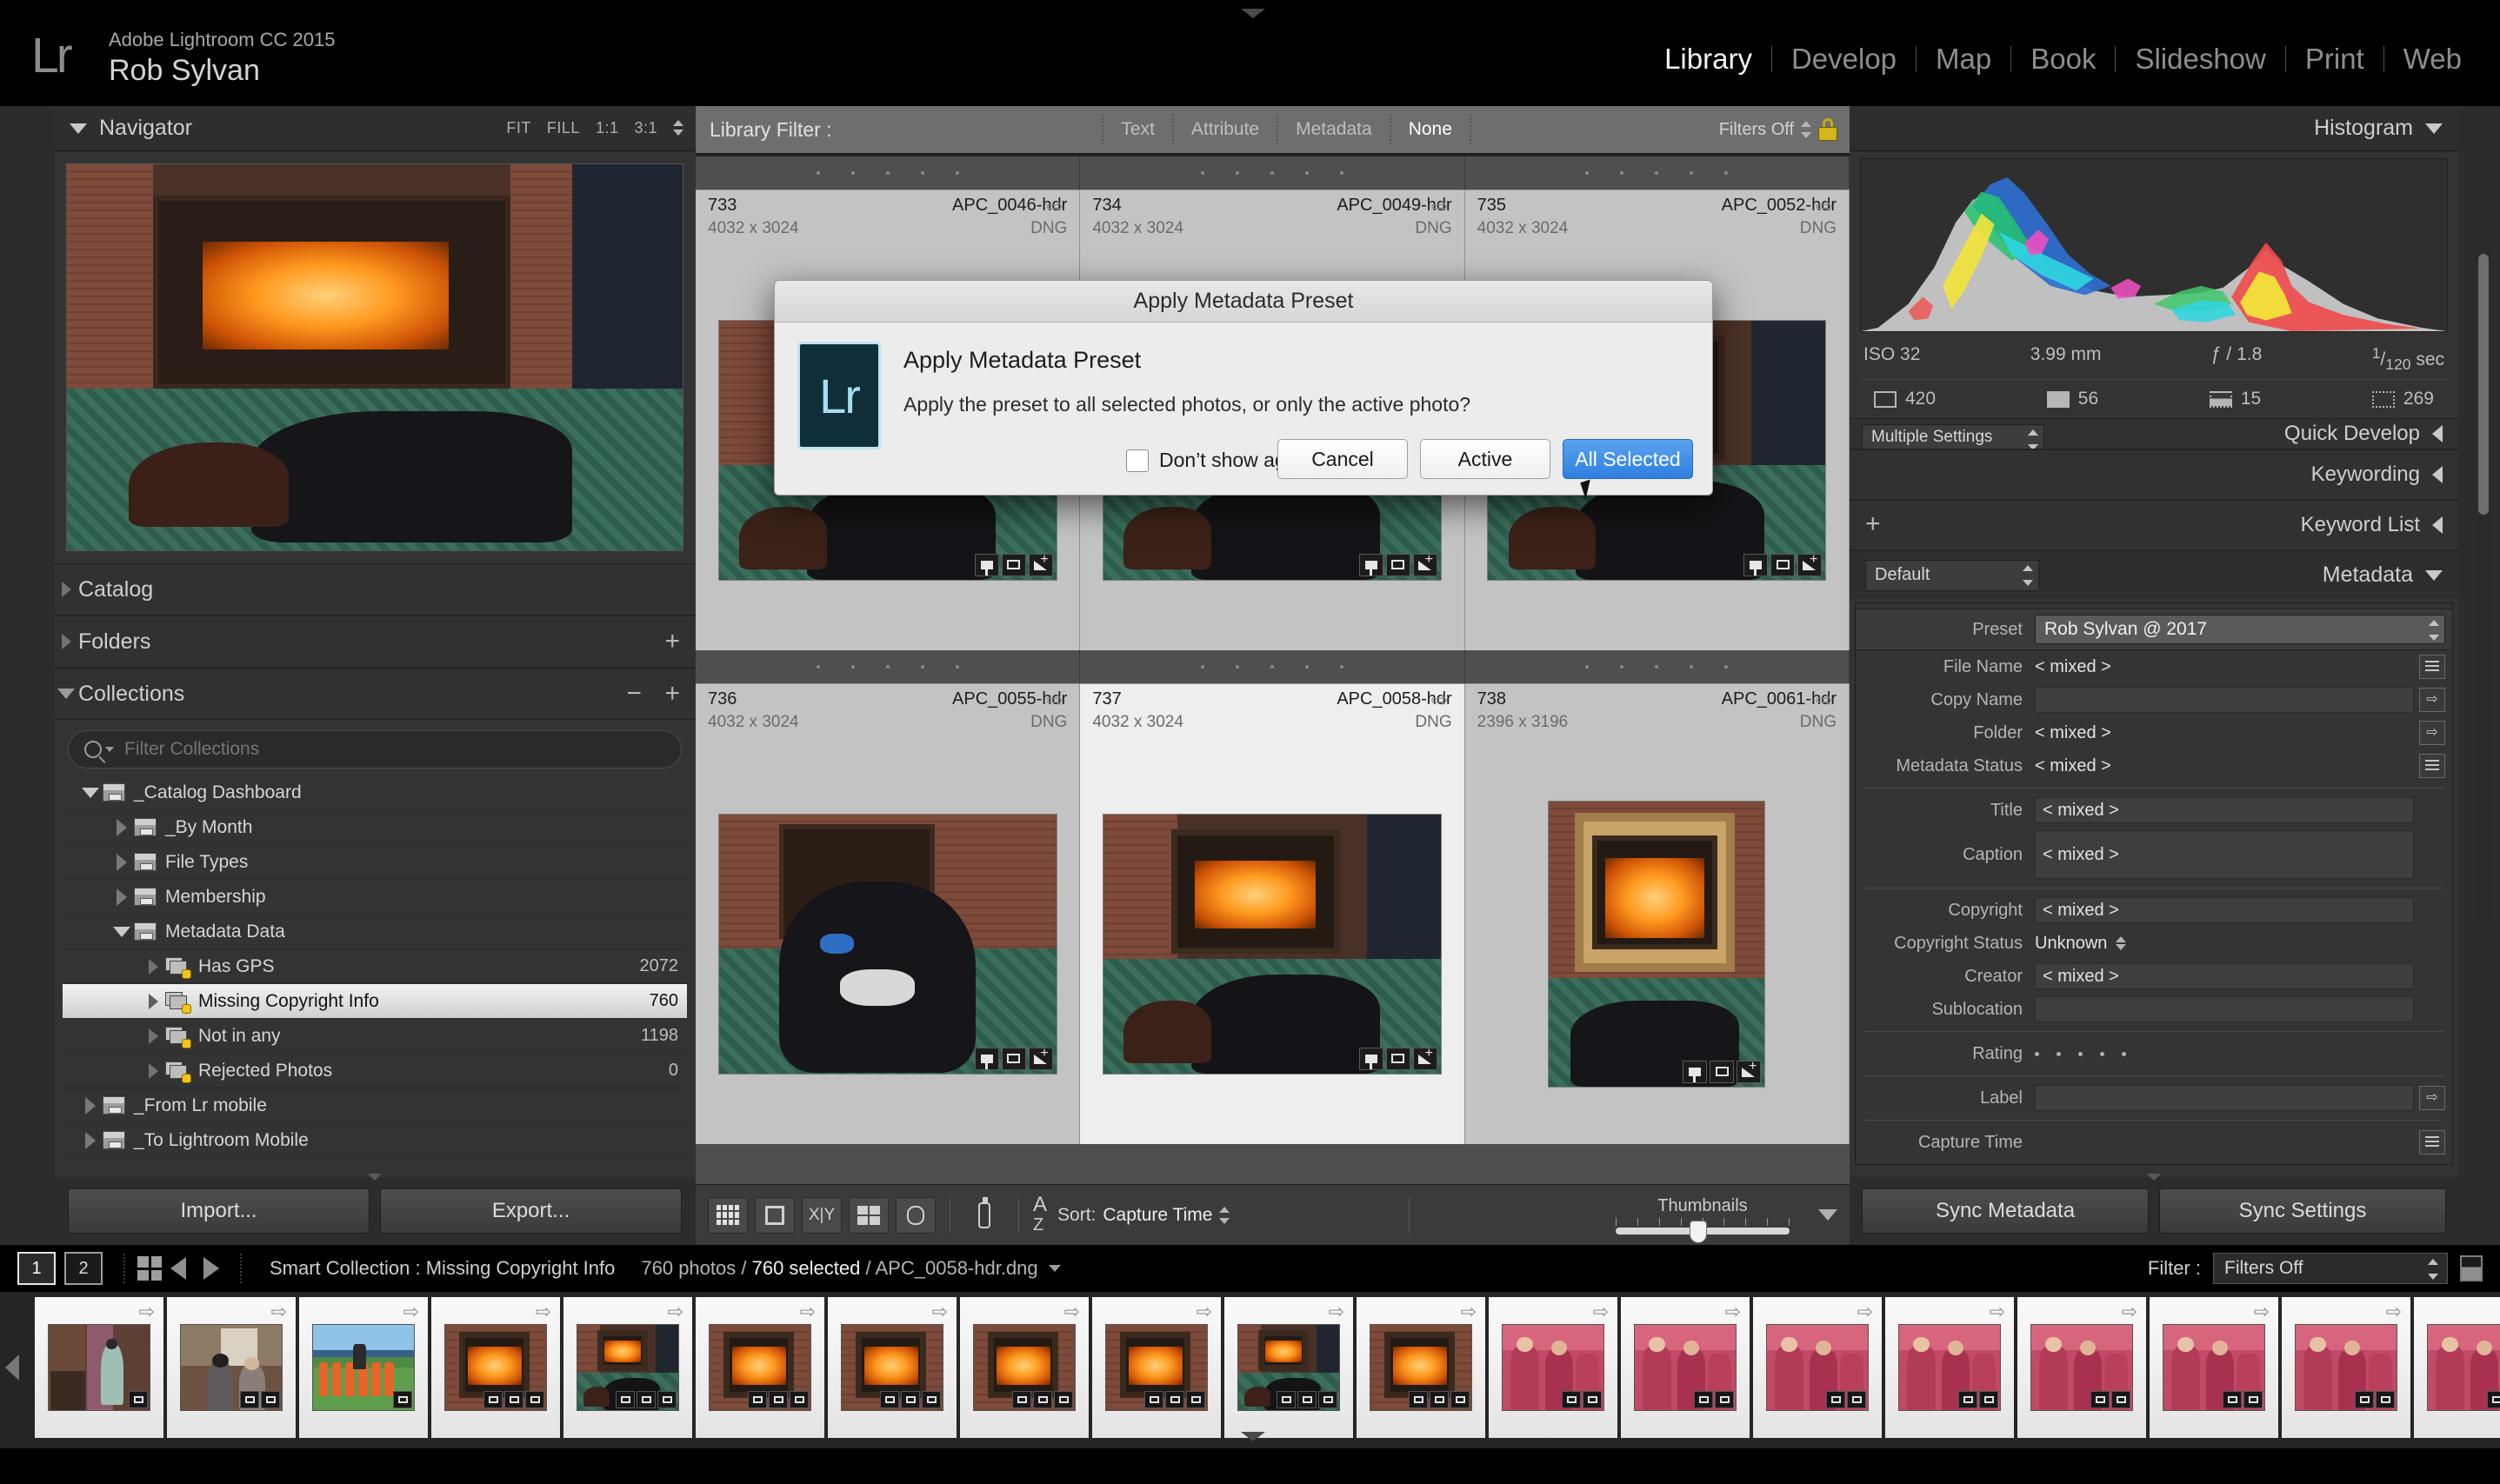 This screenshot has width=2500, height=1484. I want to click on thumbnail-image, so click(887, 944).